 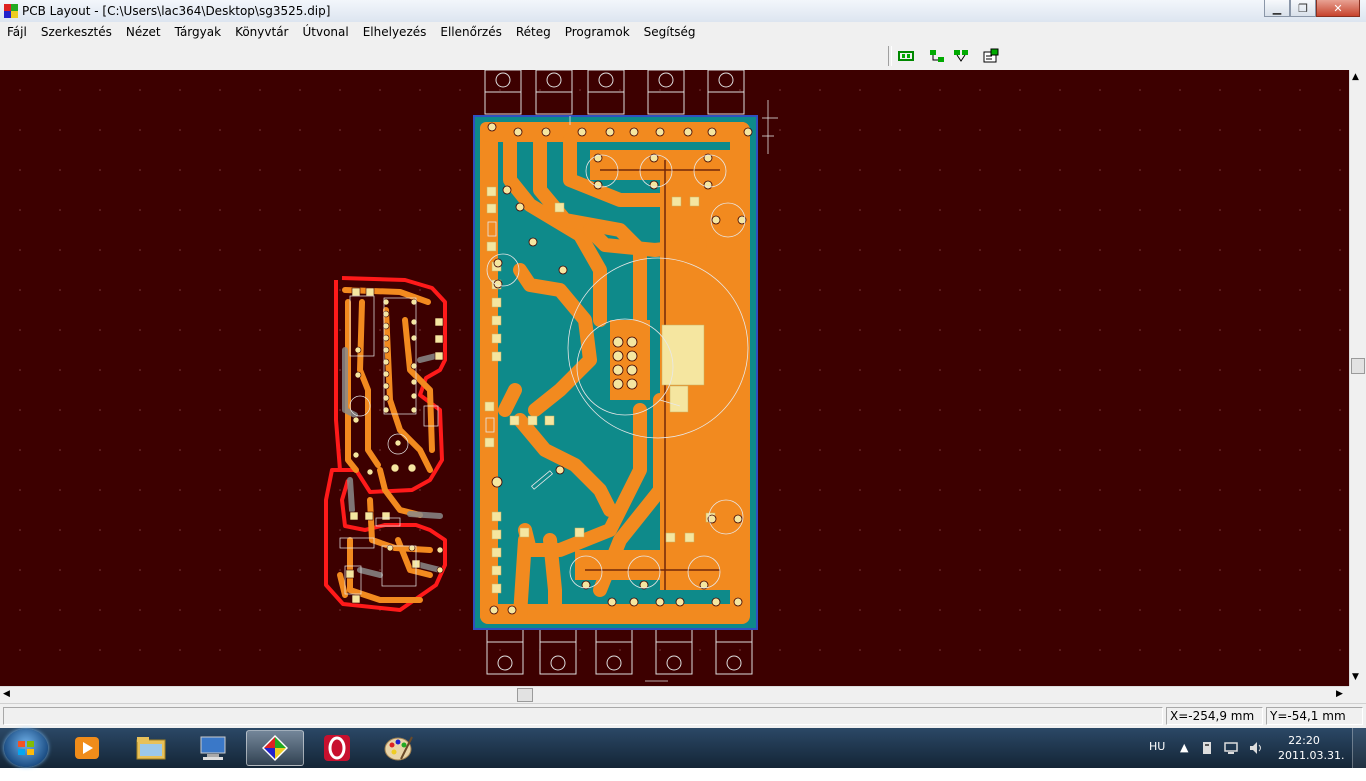 I want to click on close-button: ✕, so click(x=1338, y=8).